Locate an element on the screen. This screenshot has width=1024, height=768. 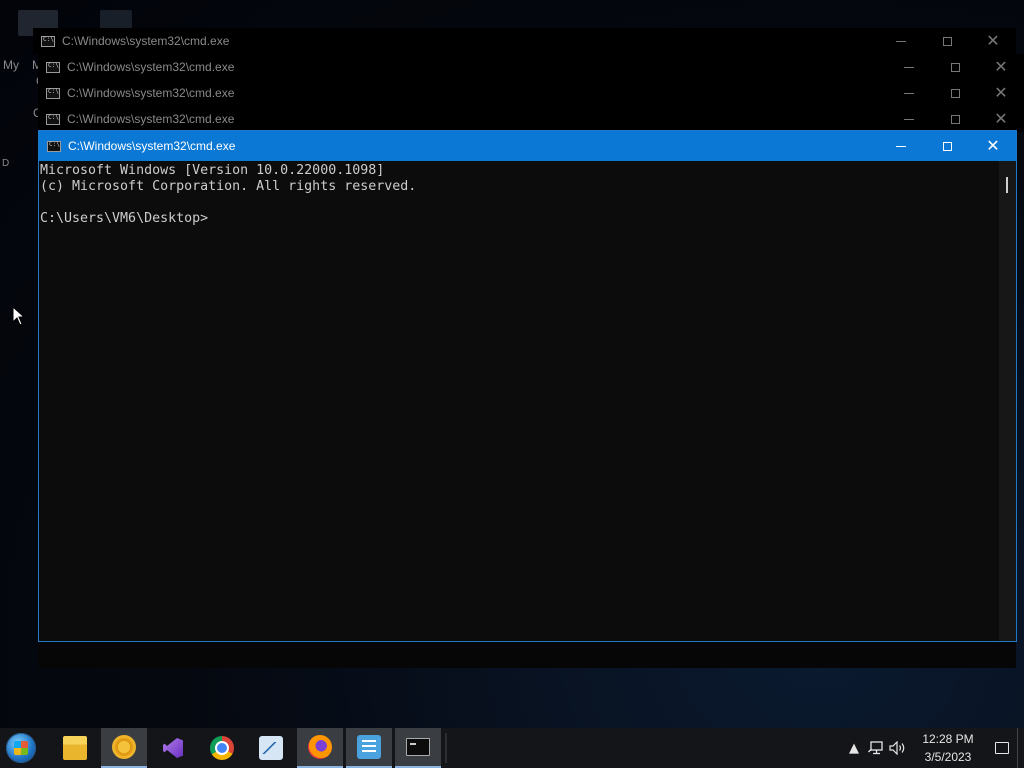
taskbar-notepad is located at coordinates (369, 748).